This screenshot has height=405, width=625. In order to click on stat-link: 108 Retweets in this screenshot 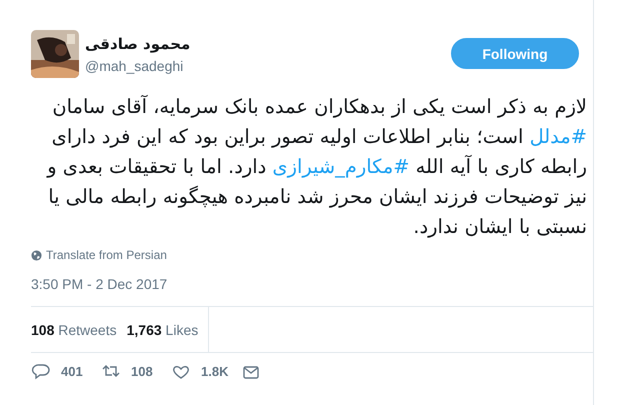, I will do `click(74, 330)`.